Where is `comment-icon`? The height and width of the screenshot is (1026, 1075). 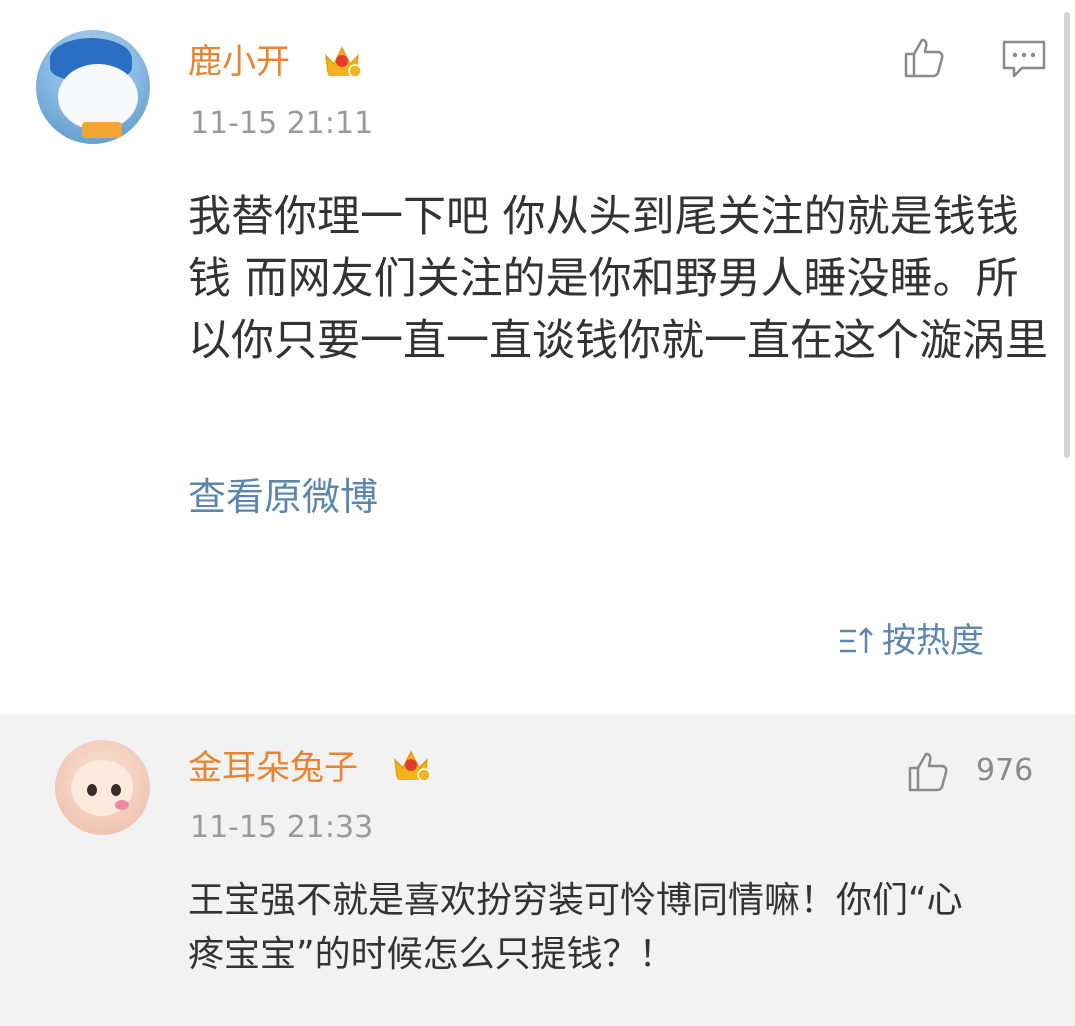 comment-icon is located at coordinates (1024, 59).